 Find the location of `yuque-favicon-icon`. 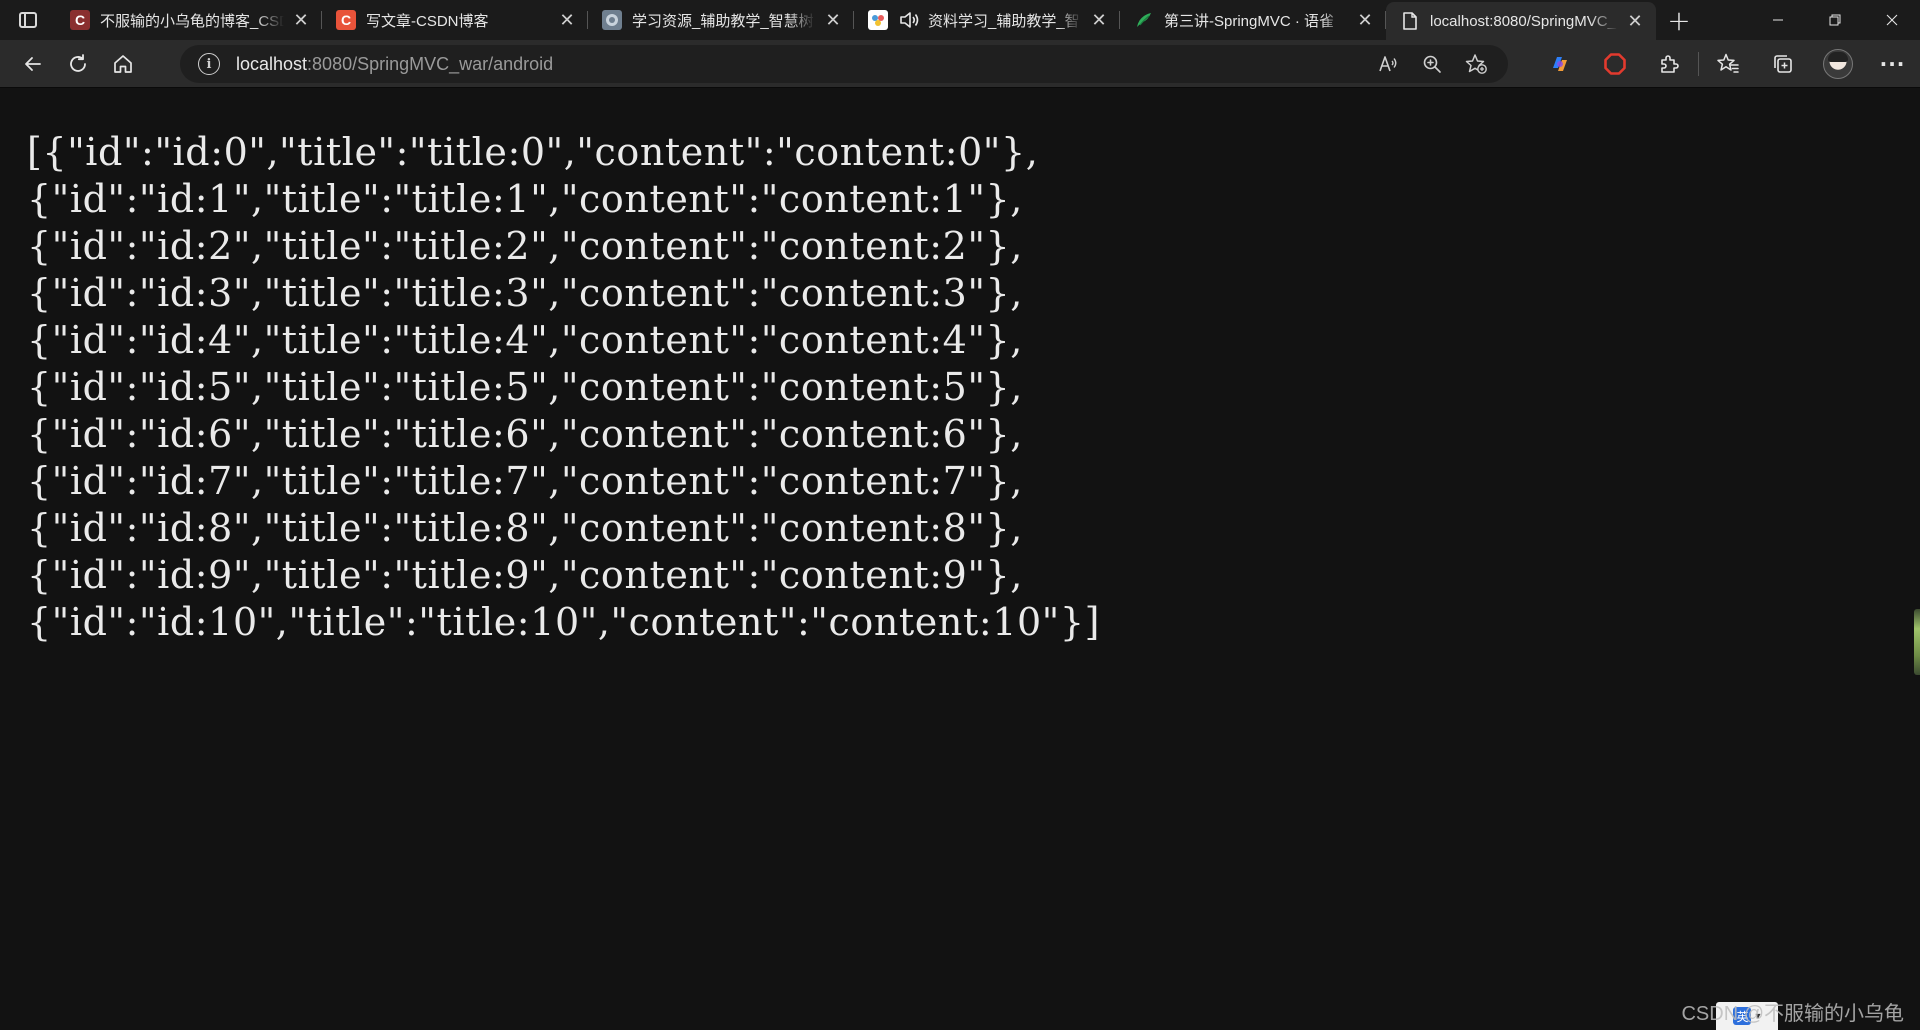

yuque-favicon-icon is located at coordinates (1144, 20).